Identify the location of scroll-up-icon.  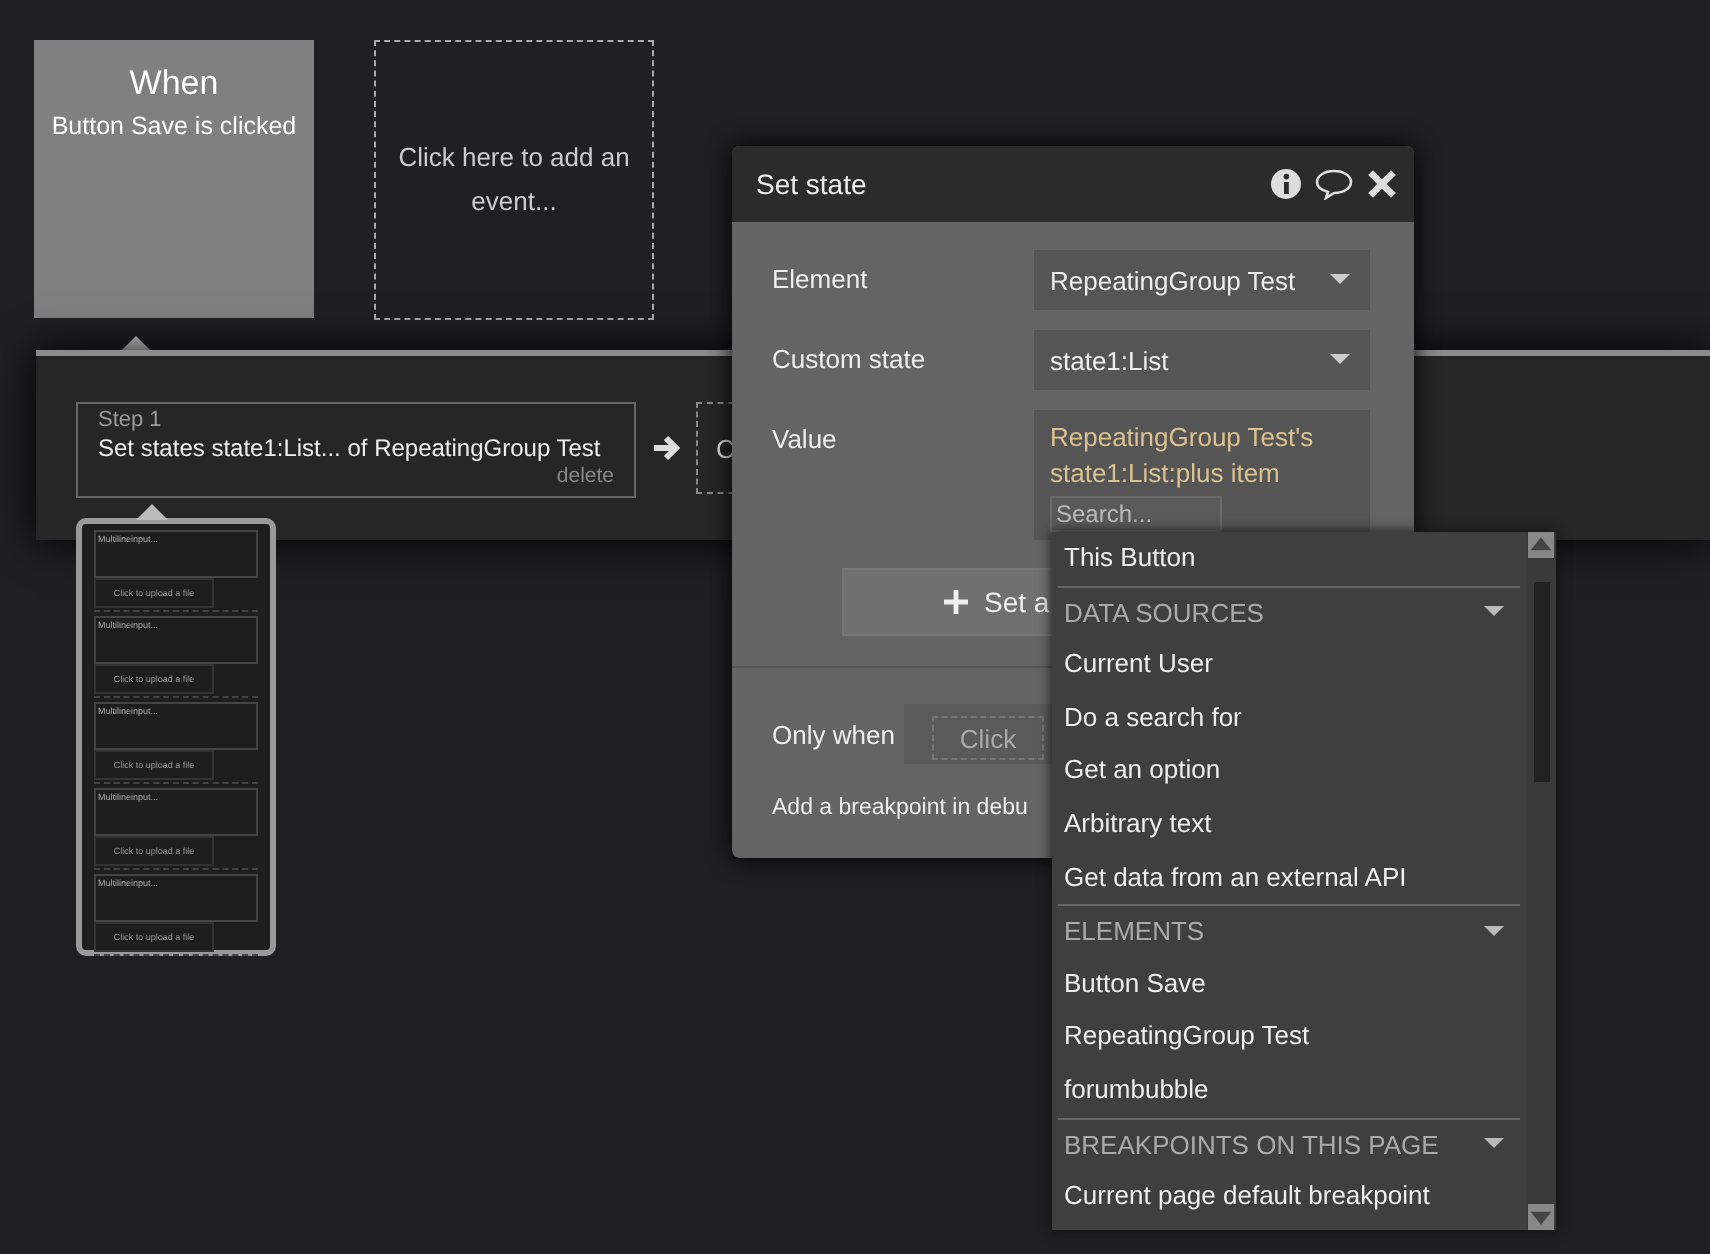
(1541, 545).